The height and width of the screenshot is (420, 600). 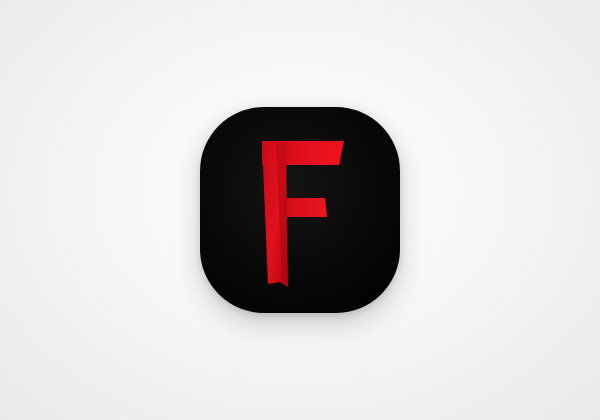 What do you see at coordinates (303, 214) in the screenshot?
I see `letter-f-logo-icon` at bounding box center [303, 214].